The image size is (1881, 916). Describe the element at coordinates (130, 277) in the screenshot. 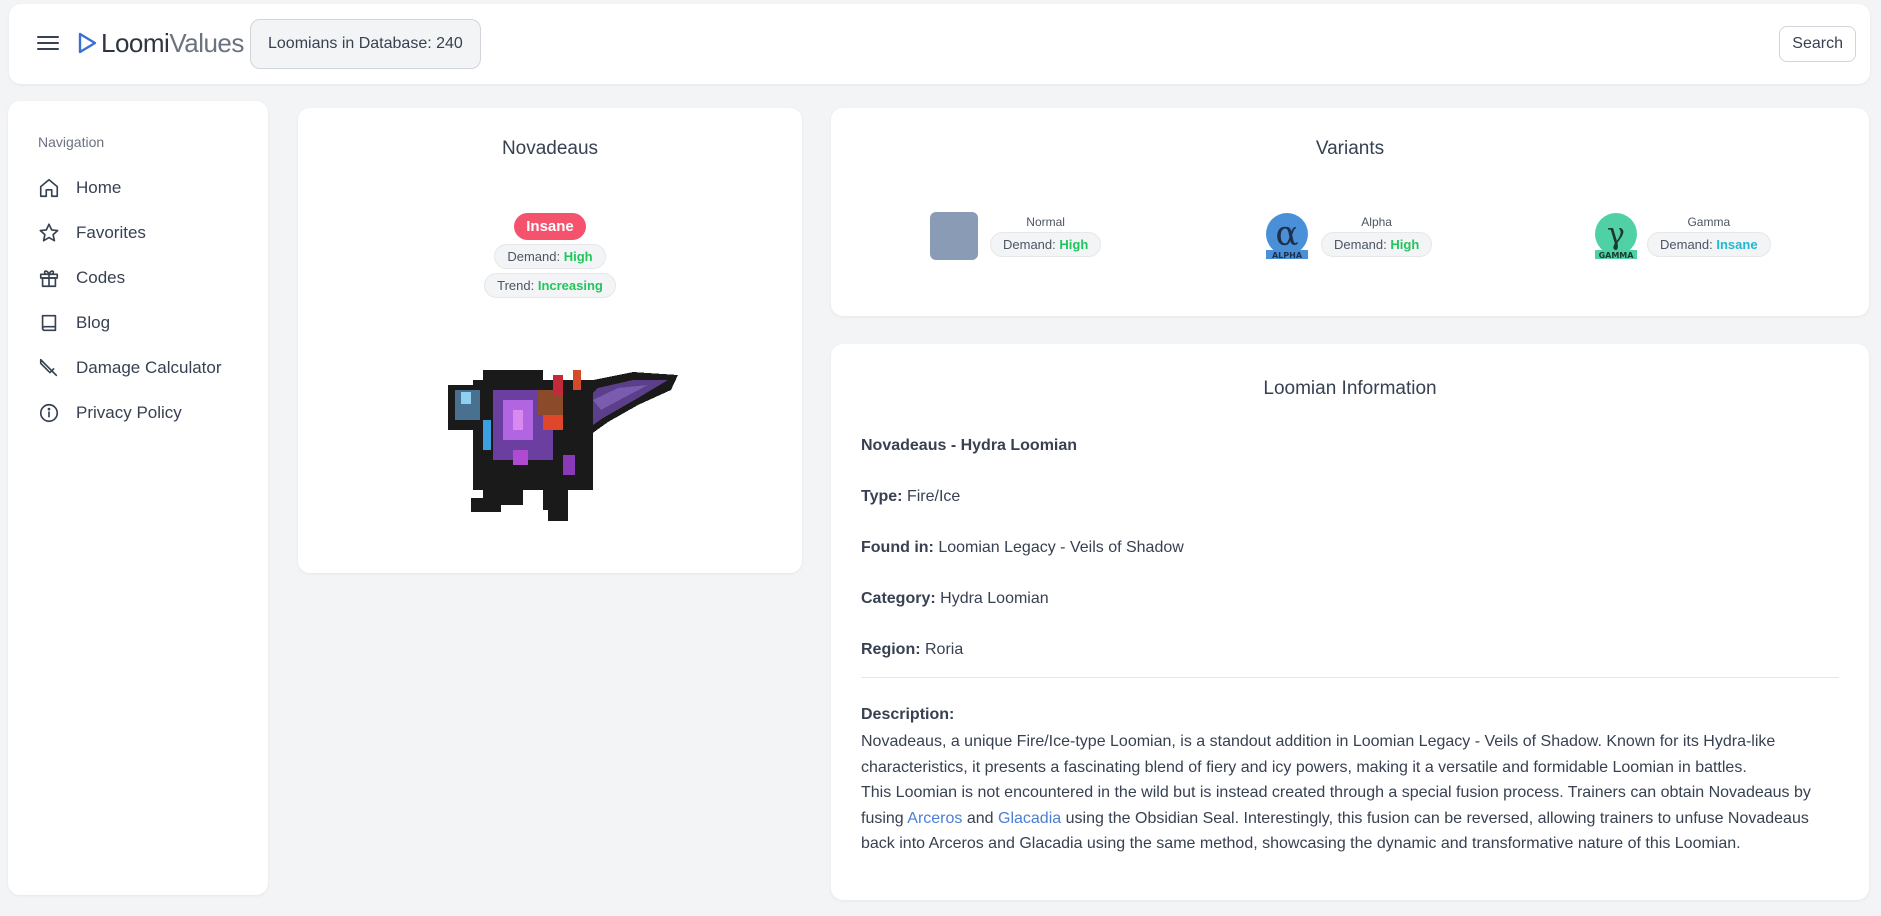

I see `sidebar-item-codes: Codes` at that location.